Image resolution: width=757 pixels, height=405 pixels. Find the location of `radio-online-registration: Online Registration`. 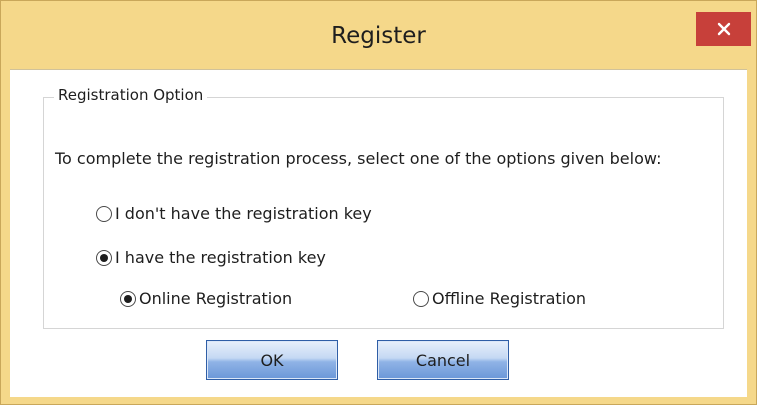

radio-online-registration: Online Registration is located at coordinates (206, 298).